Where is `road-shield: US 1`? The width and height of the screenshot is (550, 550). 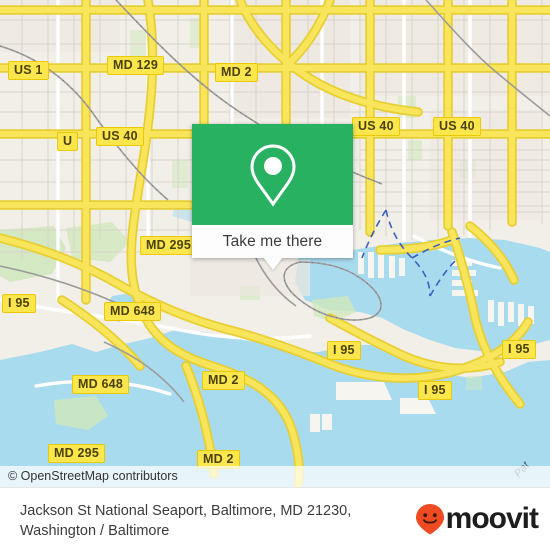 road-shield: US 1 is located at coordinates (28, 70).